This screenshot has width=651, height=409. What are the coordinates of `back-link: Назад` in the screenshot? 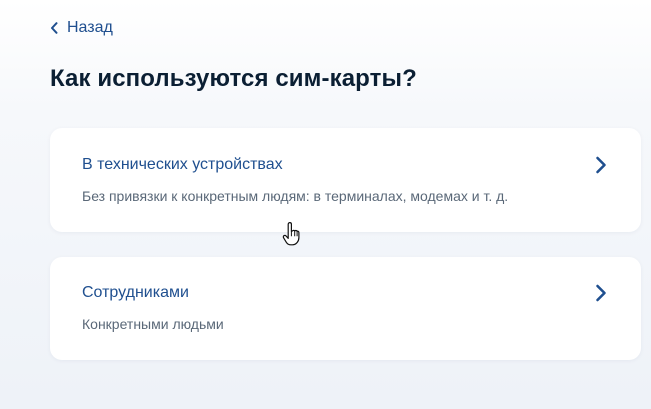 It's located at (81, 28).